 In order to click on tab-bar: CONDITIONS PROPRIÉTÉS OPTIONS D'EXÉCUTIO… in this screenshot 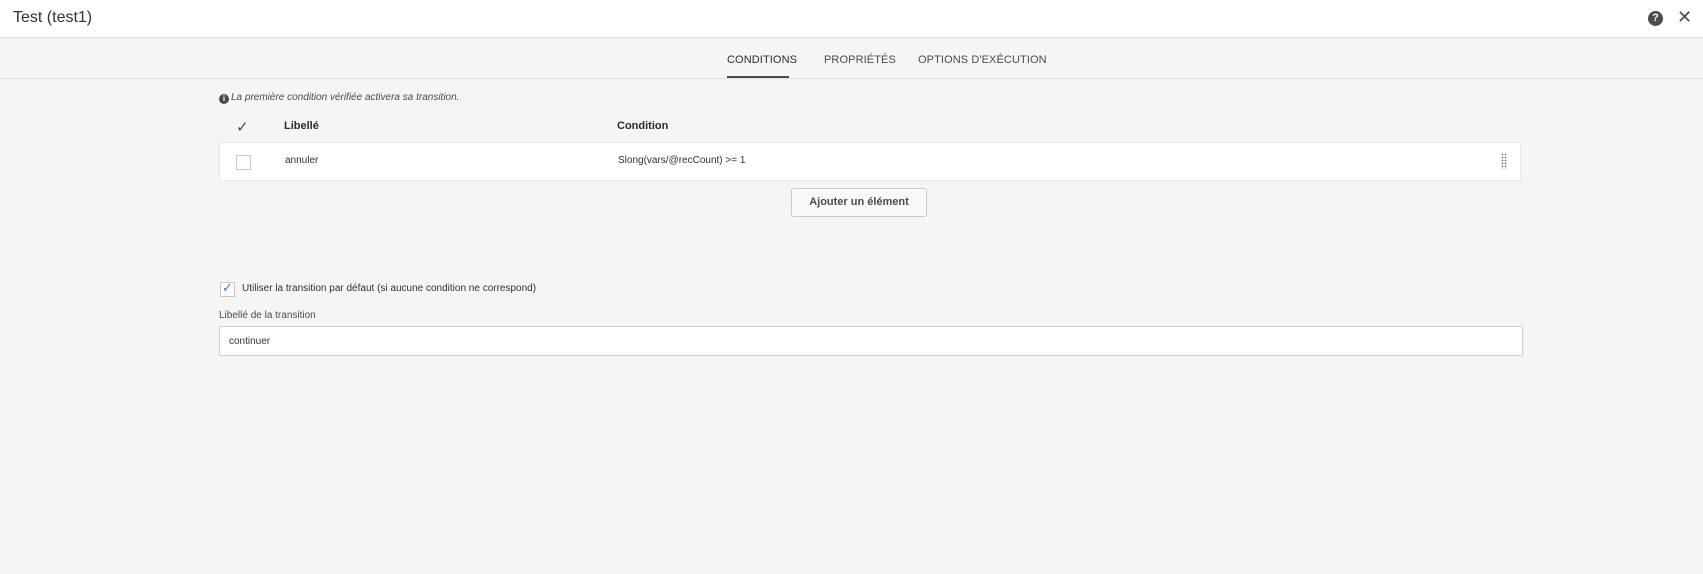, I will do `click(851, 58)`.